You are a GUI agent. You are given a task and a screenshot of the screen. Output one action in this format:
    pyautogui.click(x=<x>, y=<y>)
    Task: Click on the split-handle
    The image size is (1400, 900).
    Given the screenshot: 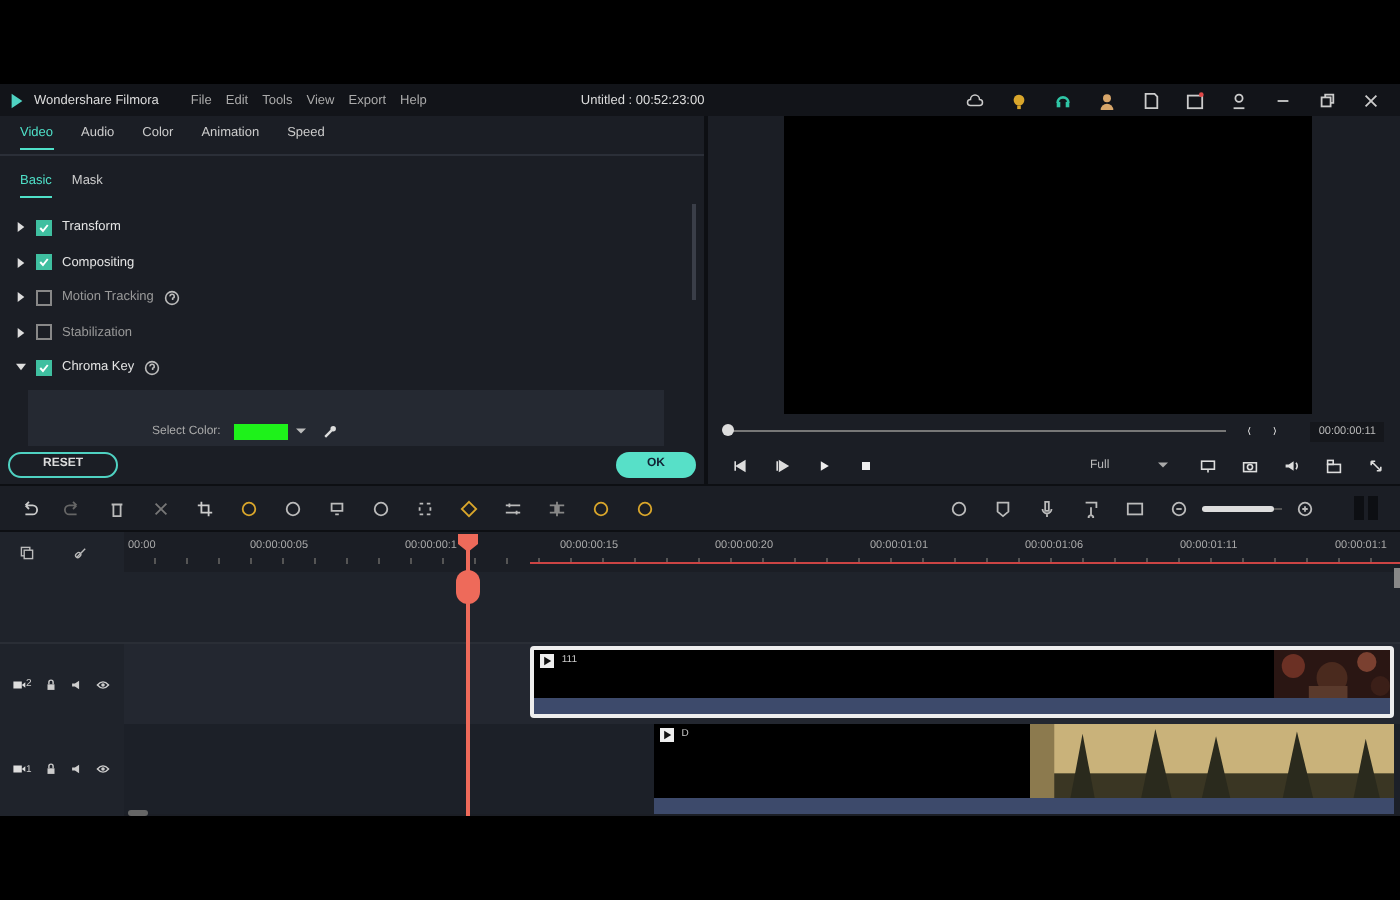 What is the action you would take?
    pyautogui.click(x=468, y=587)
    